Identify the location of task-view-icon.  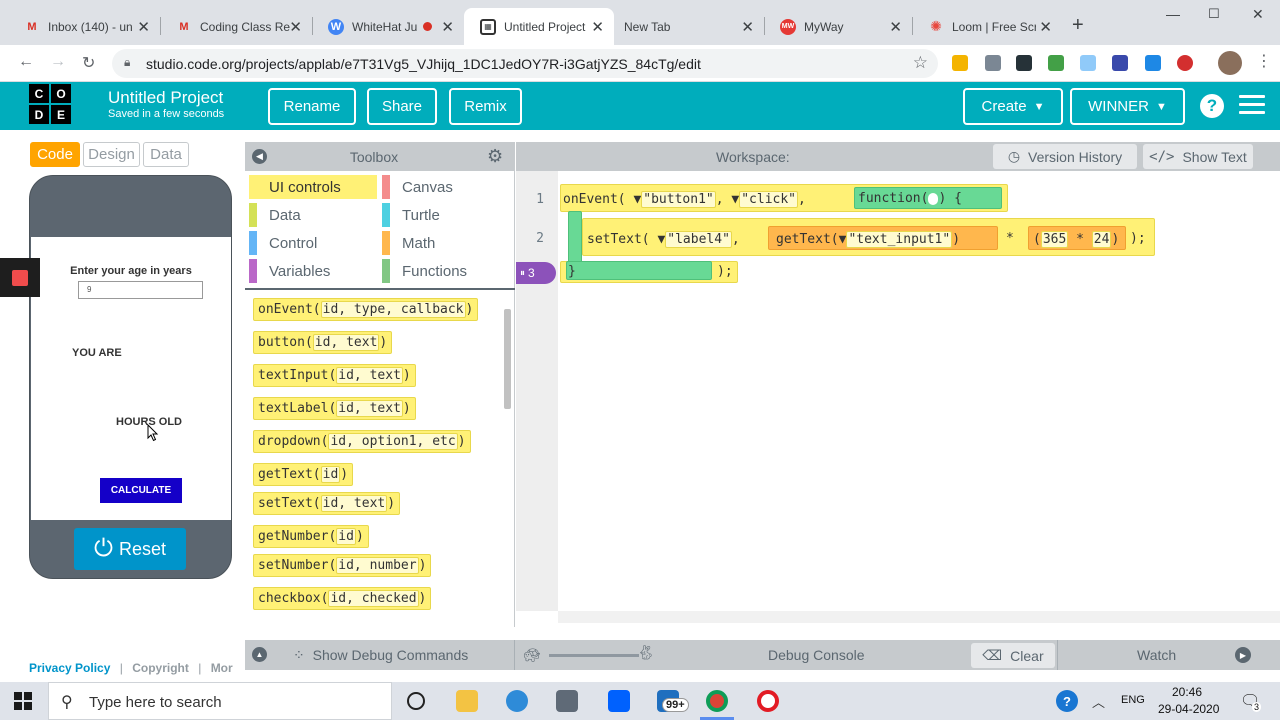
(416, 701).